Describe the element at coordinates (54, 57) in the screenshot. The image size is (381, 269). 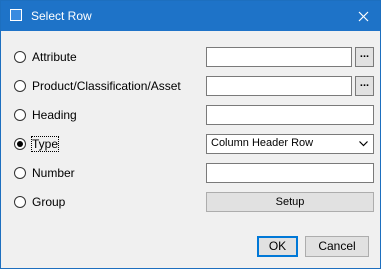
I see `attribute-label: Attribute` at that location.